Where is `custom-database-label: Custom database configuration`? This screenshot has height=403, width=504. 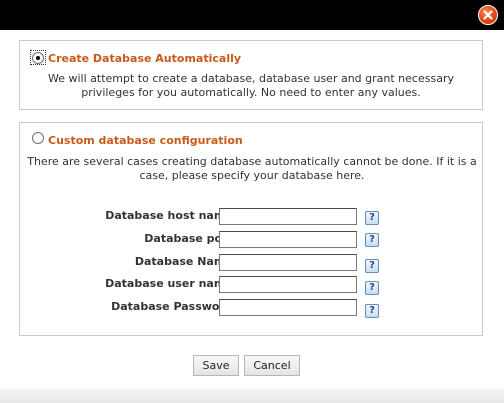 custom-database-label: Custom database configuration is located at coordinates (145, 140).